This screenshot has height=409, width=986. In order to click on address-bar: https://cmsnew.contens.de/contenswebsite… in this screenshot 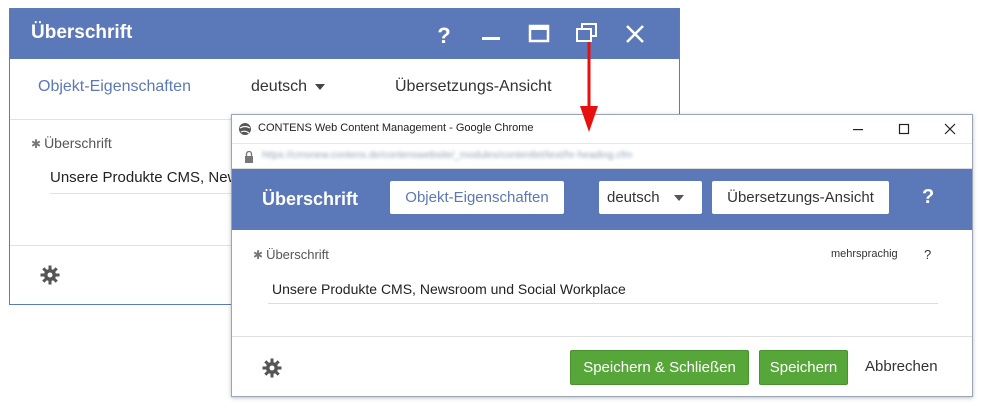, I will do `click(602, 156)`.